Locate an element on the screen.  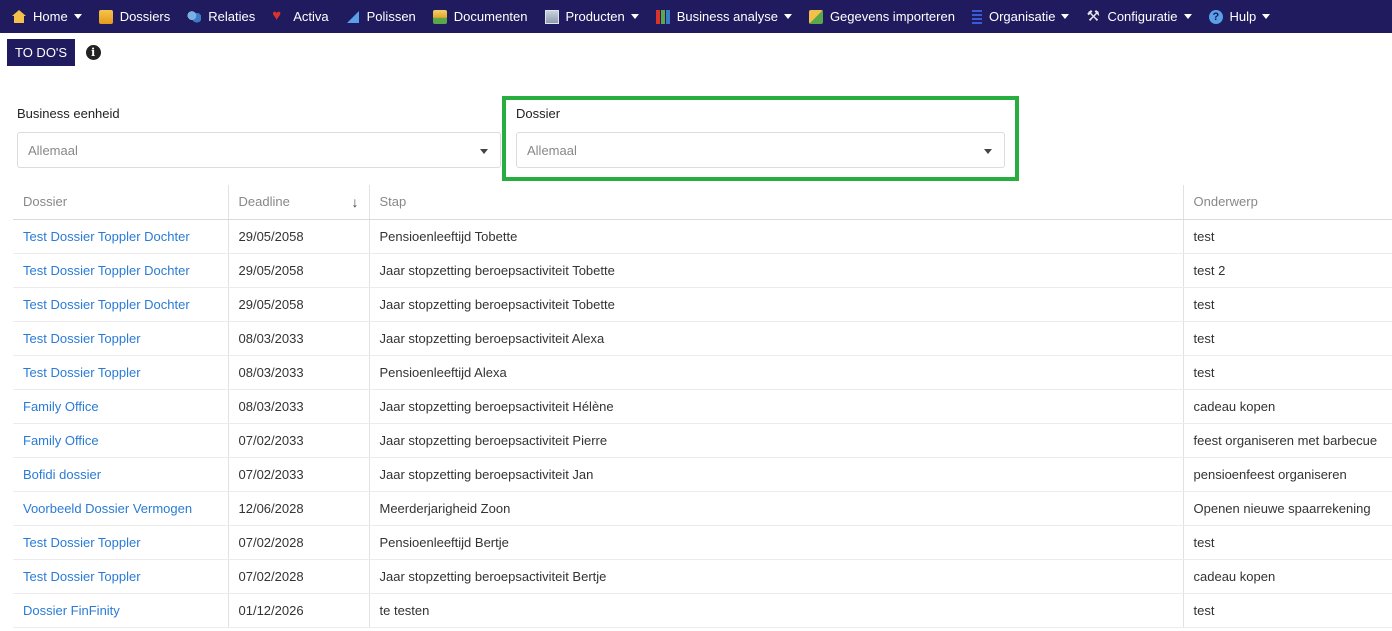
column-header-stap: Stap is located at coordinates (775, 202).